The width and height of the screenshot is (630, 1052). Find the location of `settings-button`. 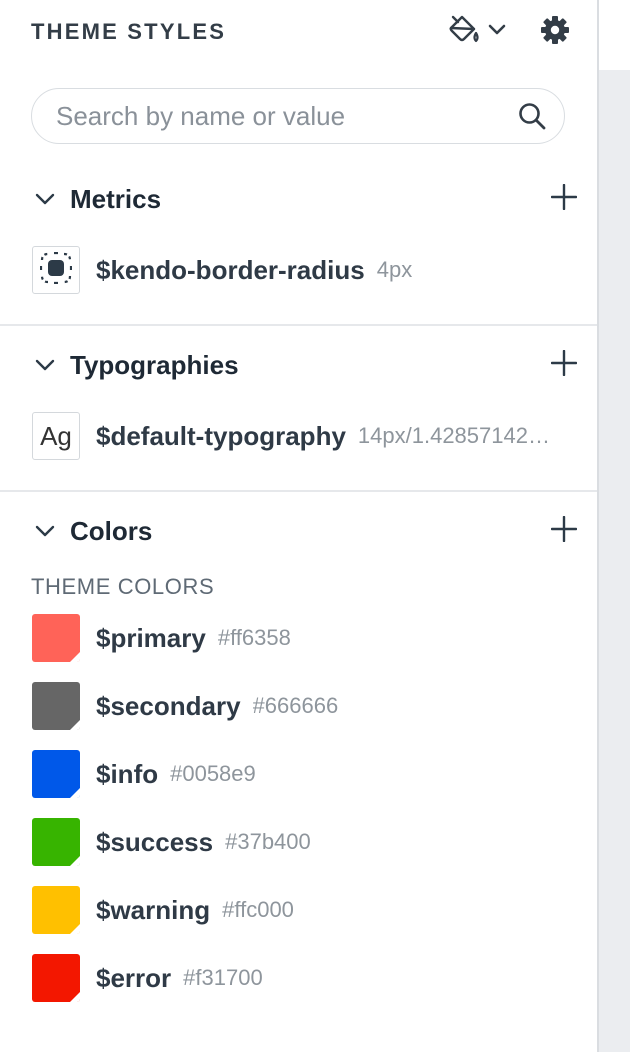

settings-button is located at coordinates (555, 32).